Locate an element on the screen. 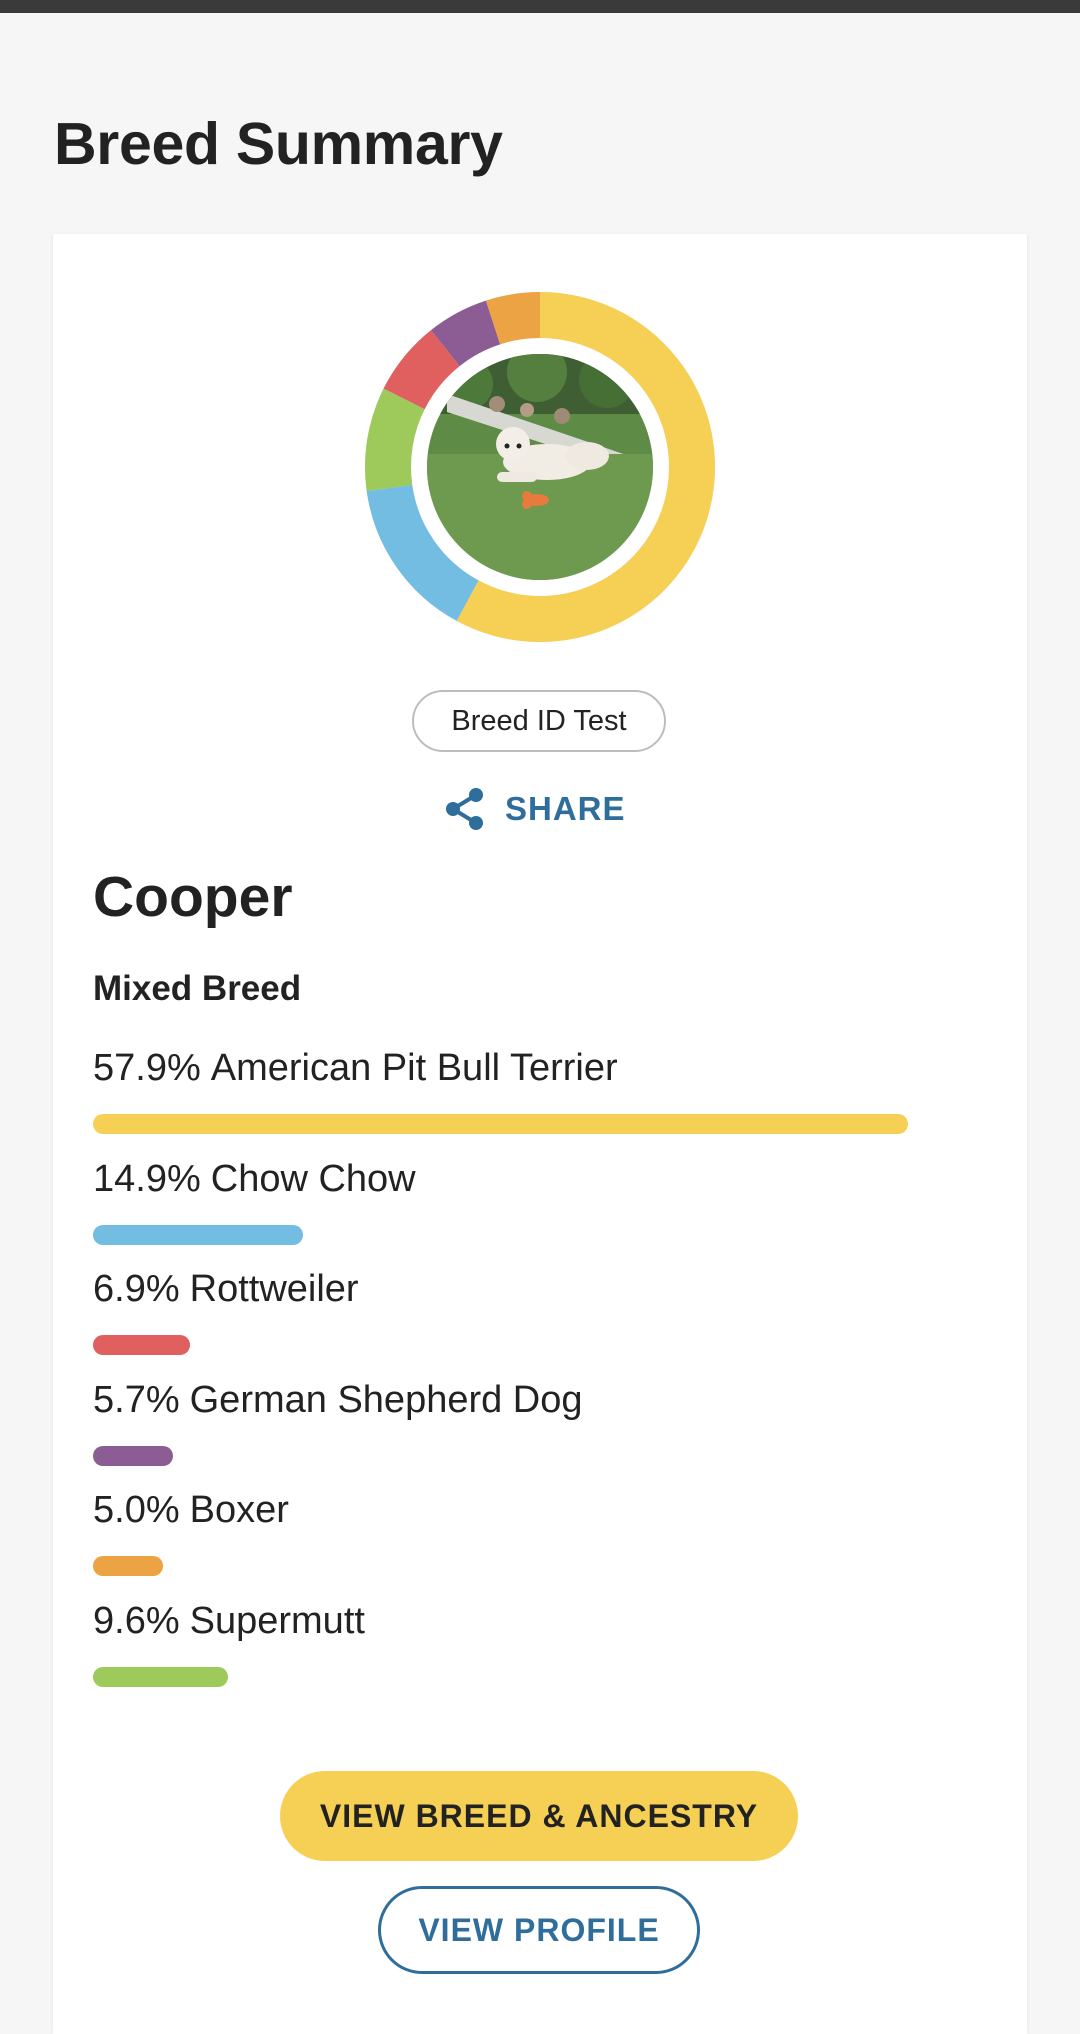  page-title: Breed Summary is located at coordinates (278, 144).